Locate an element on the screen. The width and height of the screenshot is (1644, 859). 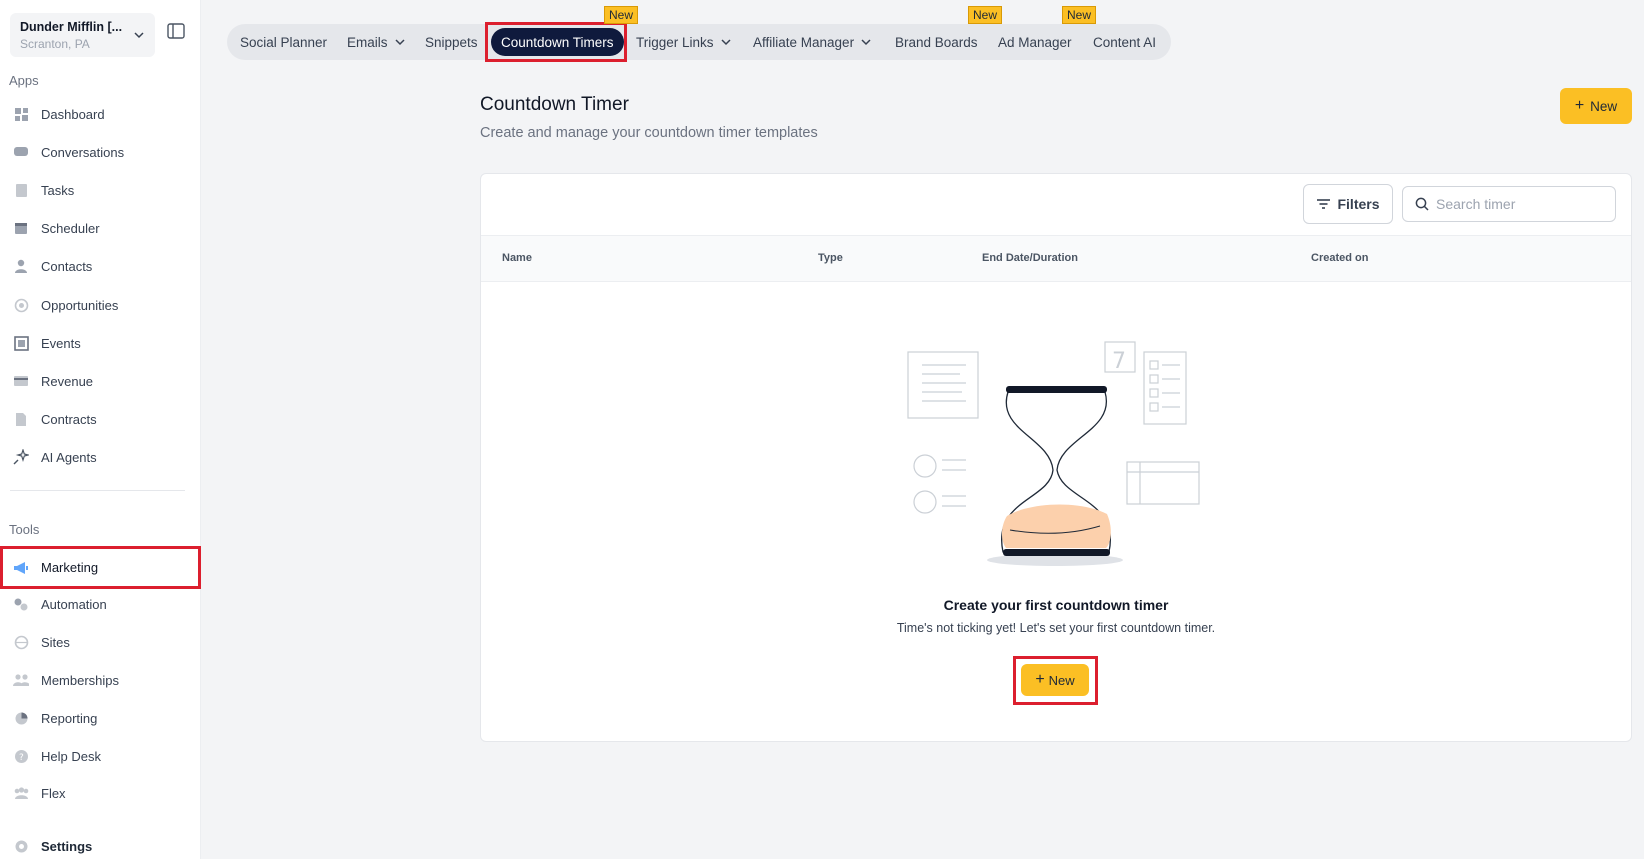
sidebar-item-label: Contracts is located at coordinates (69, 419).